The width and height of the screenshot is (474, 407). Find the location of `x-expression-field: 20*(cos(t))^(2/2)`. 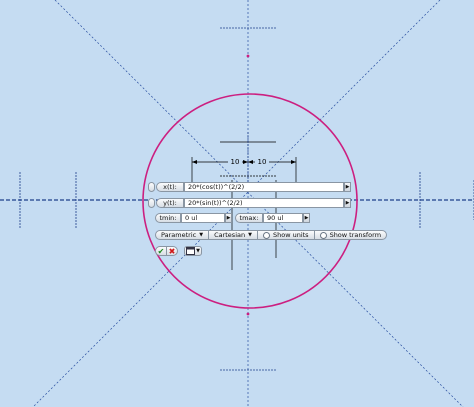

x-expression-field: 20*(cos(t))^(2/2) is located at coordinates (264, 187).